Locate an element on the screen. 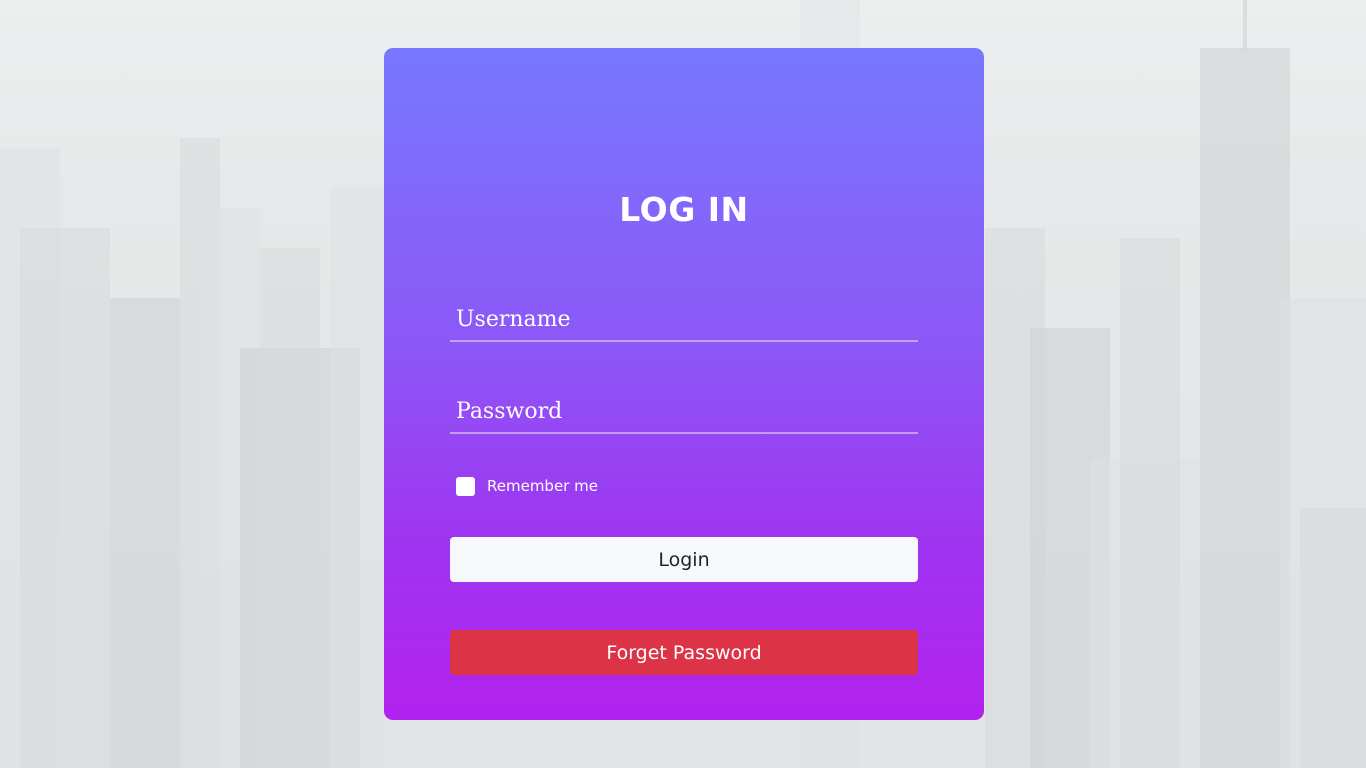  login-button: Login is located at coordinates (684, 559).